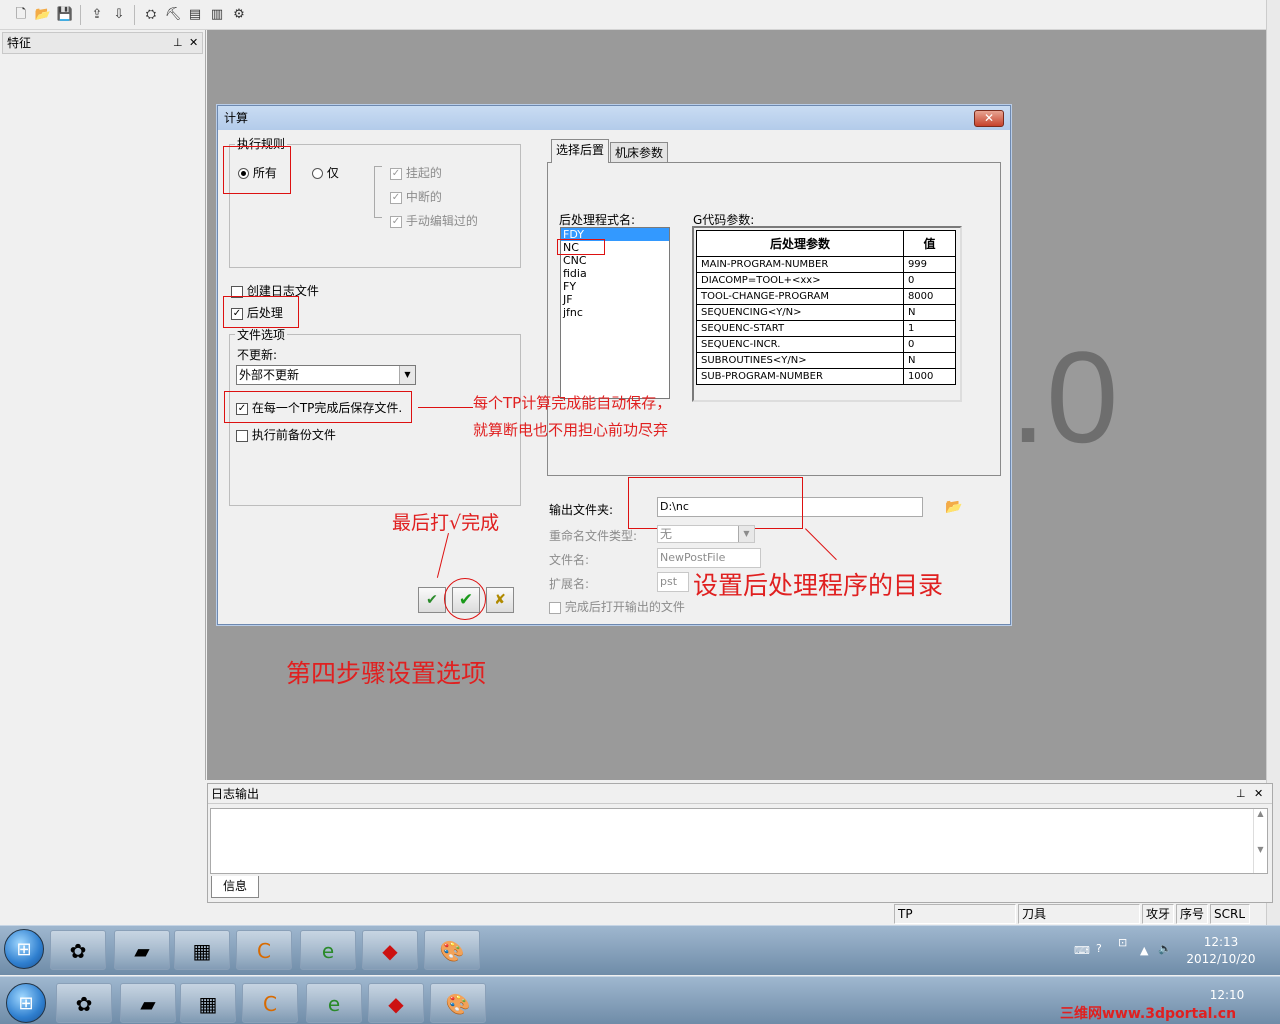 The height and width of the screenshot is (1024, 1280). Describe the element at coordinates (445, 407) in the screenshot. I see `annotation-line-autosave` at that location.